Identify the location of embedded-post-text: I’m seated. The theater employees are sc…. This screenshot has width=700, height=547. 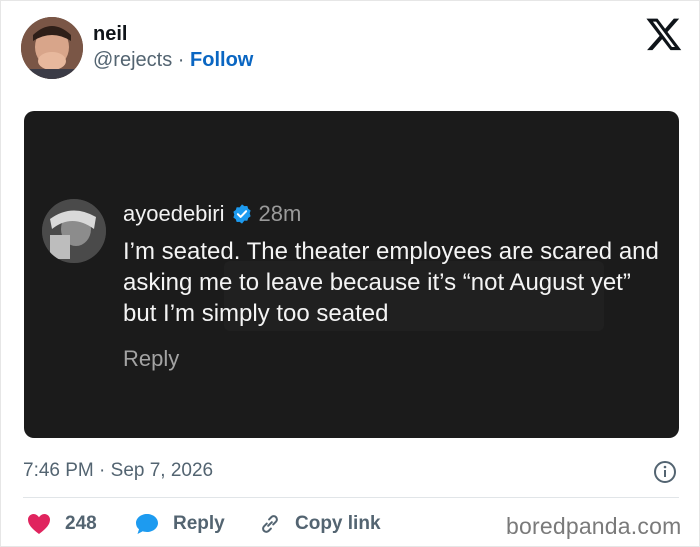
(391, 282).